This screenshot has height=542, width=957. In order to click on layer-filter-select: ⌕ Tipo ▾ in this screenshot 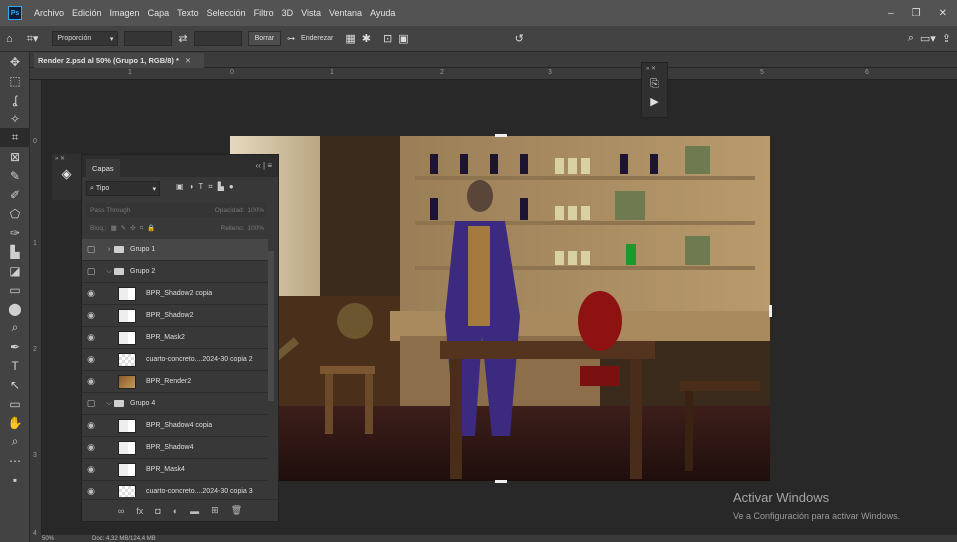, I will do `click(123, 188)`.